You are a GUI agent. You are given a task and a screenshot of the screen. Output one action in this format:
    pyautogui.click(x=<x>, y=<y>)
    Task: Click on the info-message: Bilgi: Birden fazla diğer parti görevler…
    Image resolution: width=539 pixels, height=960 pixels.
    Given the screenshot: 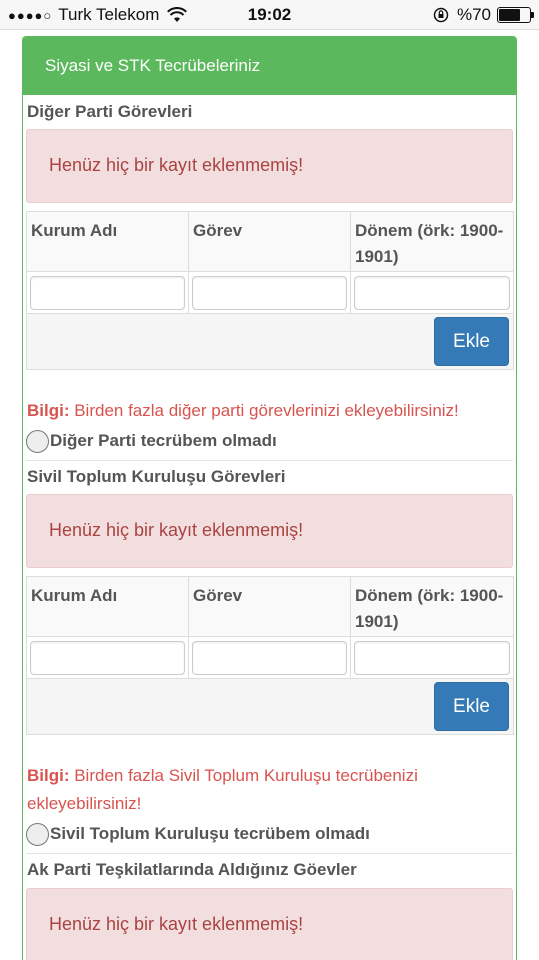 What is the action you would take?
    pyautogui.click(x=269, y=411)
    